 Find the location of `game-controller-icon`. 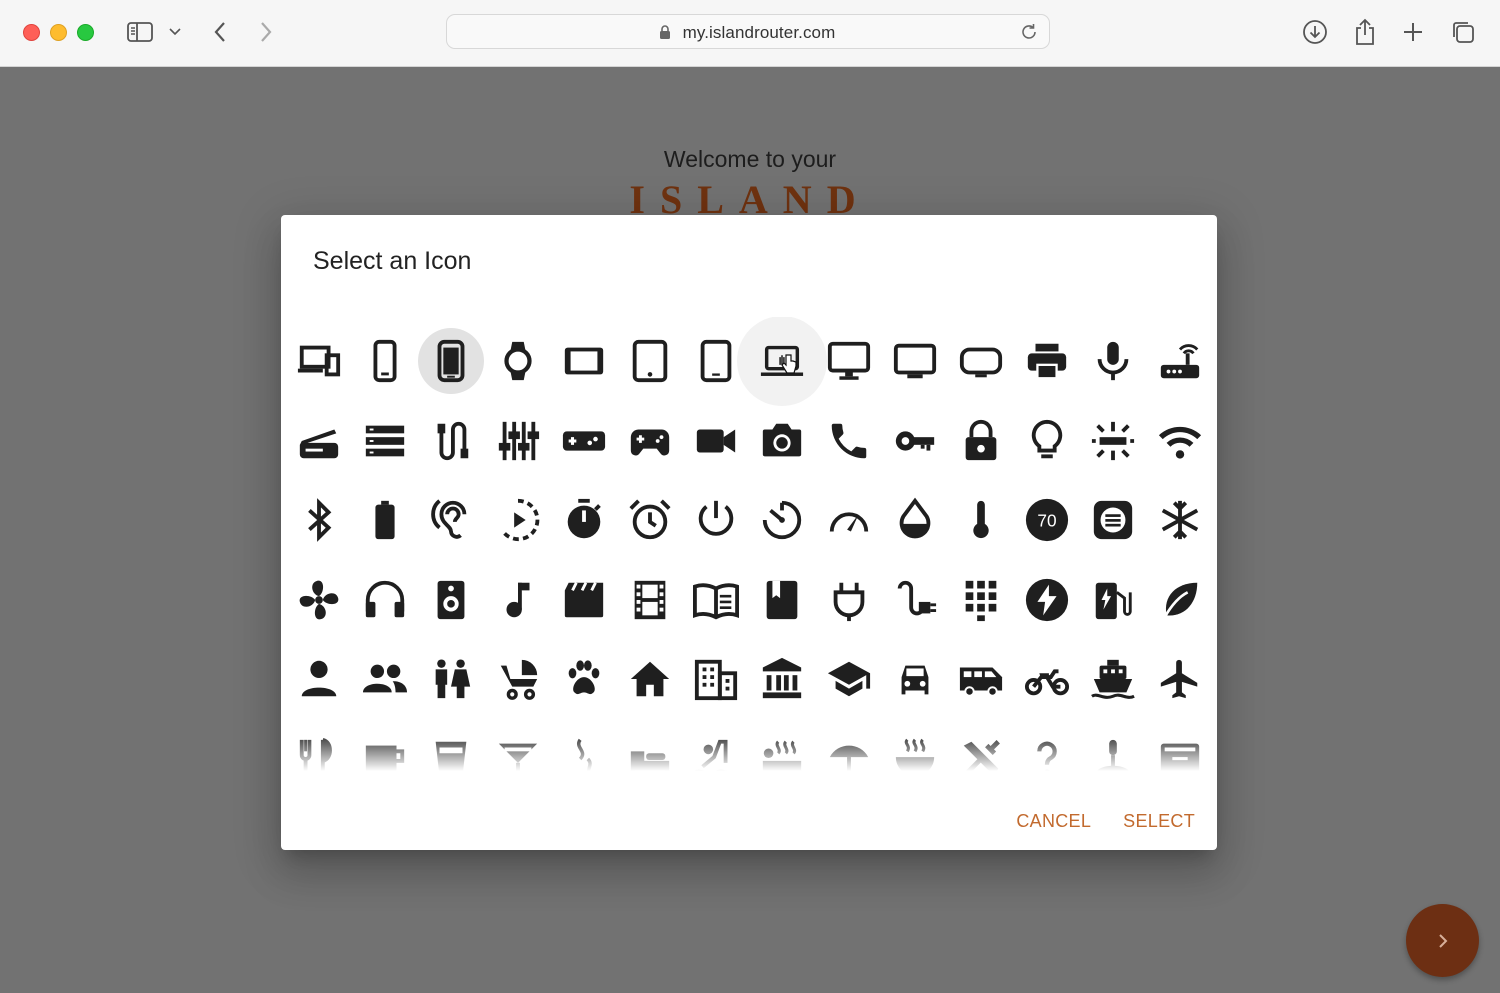

game-controller-icon is located at coordinates (650, 441).